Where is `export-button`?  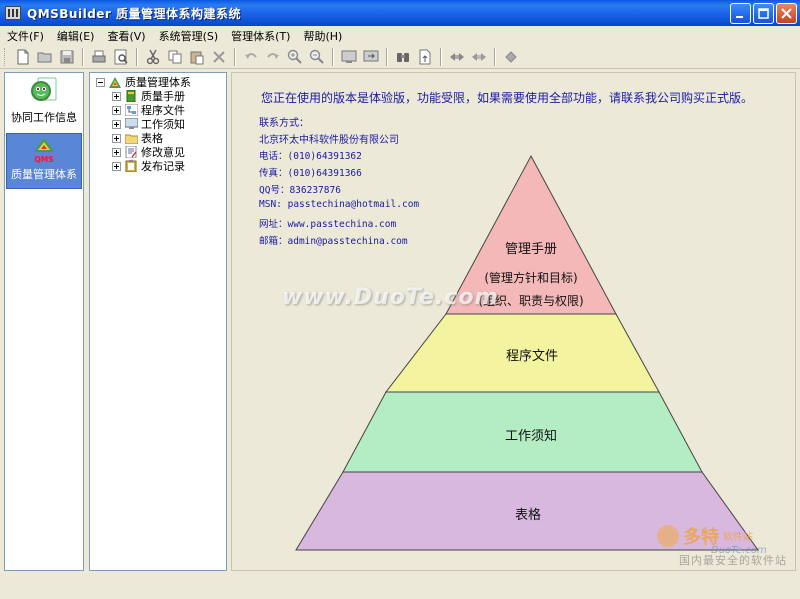 export-button is located at coordinates (425, 57).